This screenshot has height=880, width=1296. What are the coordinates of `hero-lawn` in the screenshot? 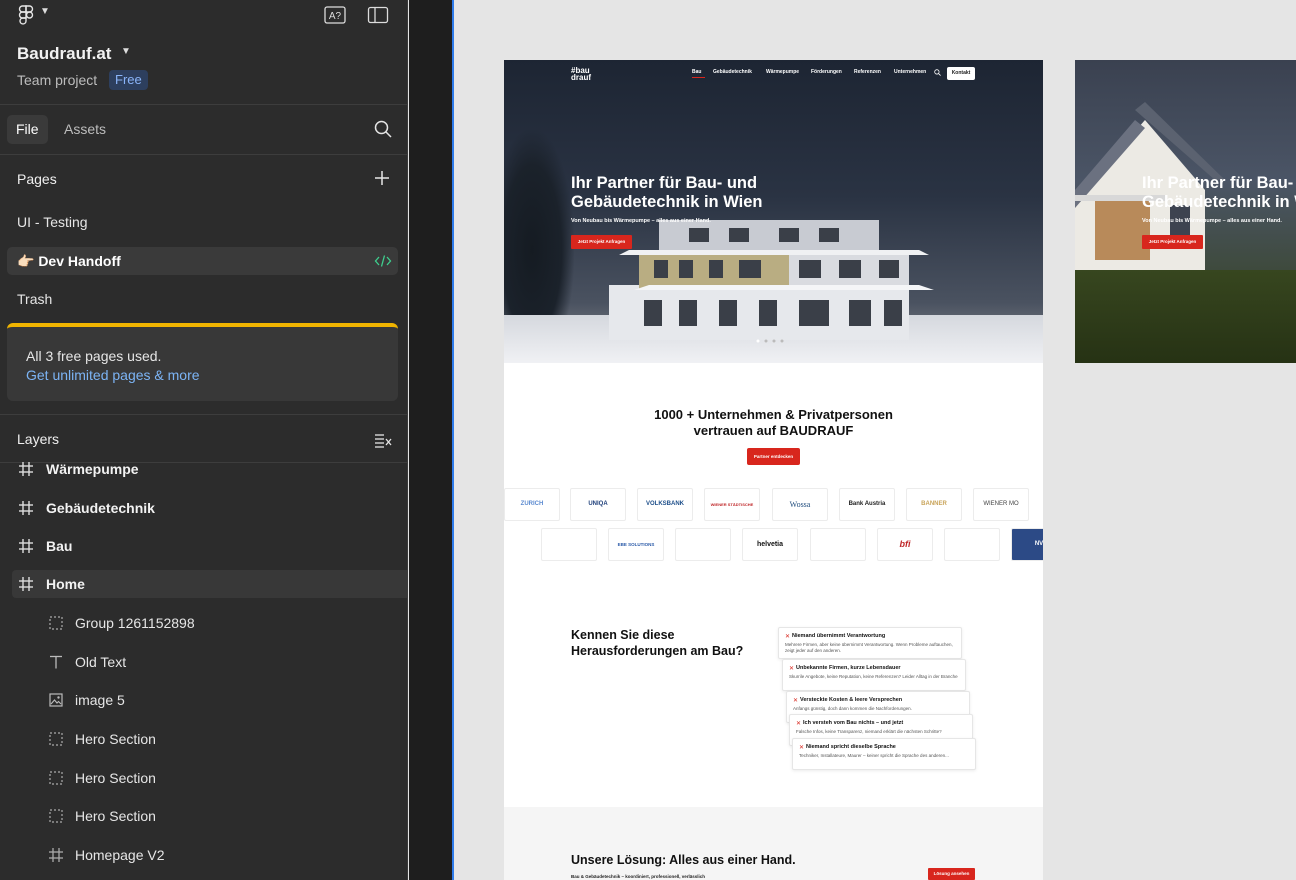 It's located at (1185, 316).